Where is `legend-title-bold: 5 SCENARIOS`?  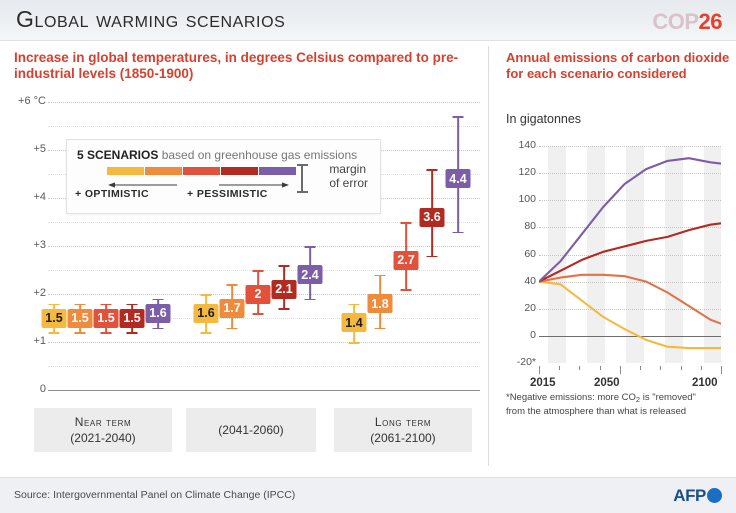 legend-title-bold: 5 SCENARIOS is located at coordinates (118, 155).